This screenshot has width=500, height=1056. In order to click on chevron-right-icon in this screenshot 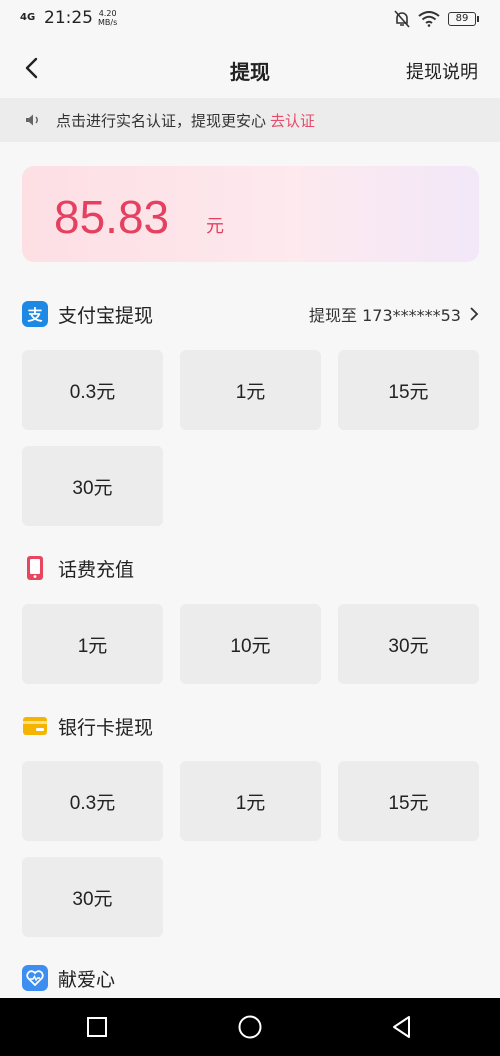, I will do `click(474, 314)`.